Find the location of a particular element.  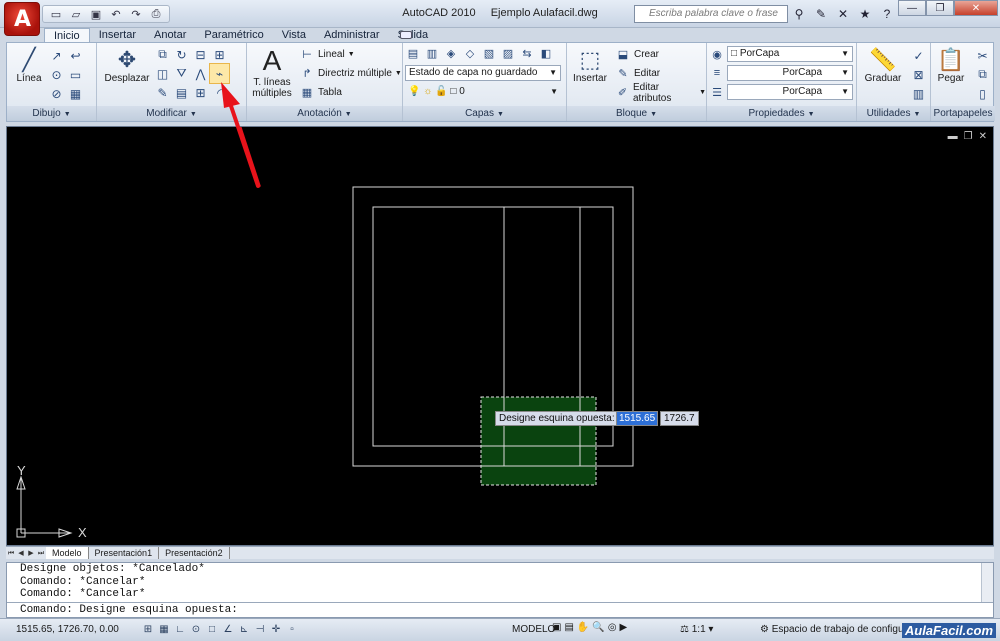

quick-view-drawings-icon: ▤ is located at coordinates (568, 627).